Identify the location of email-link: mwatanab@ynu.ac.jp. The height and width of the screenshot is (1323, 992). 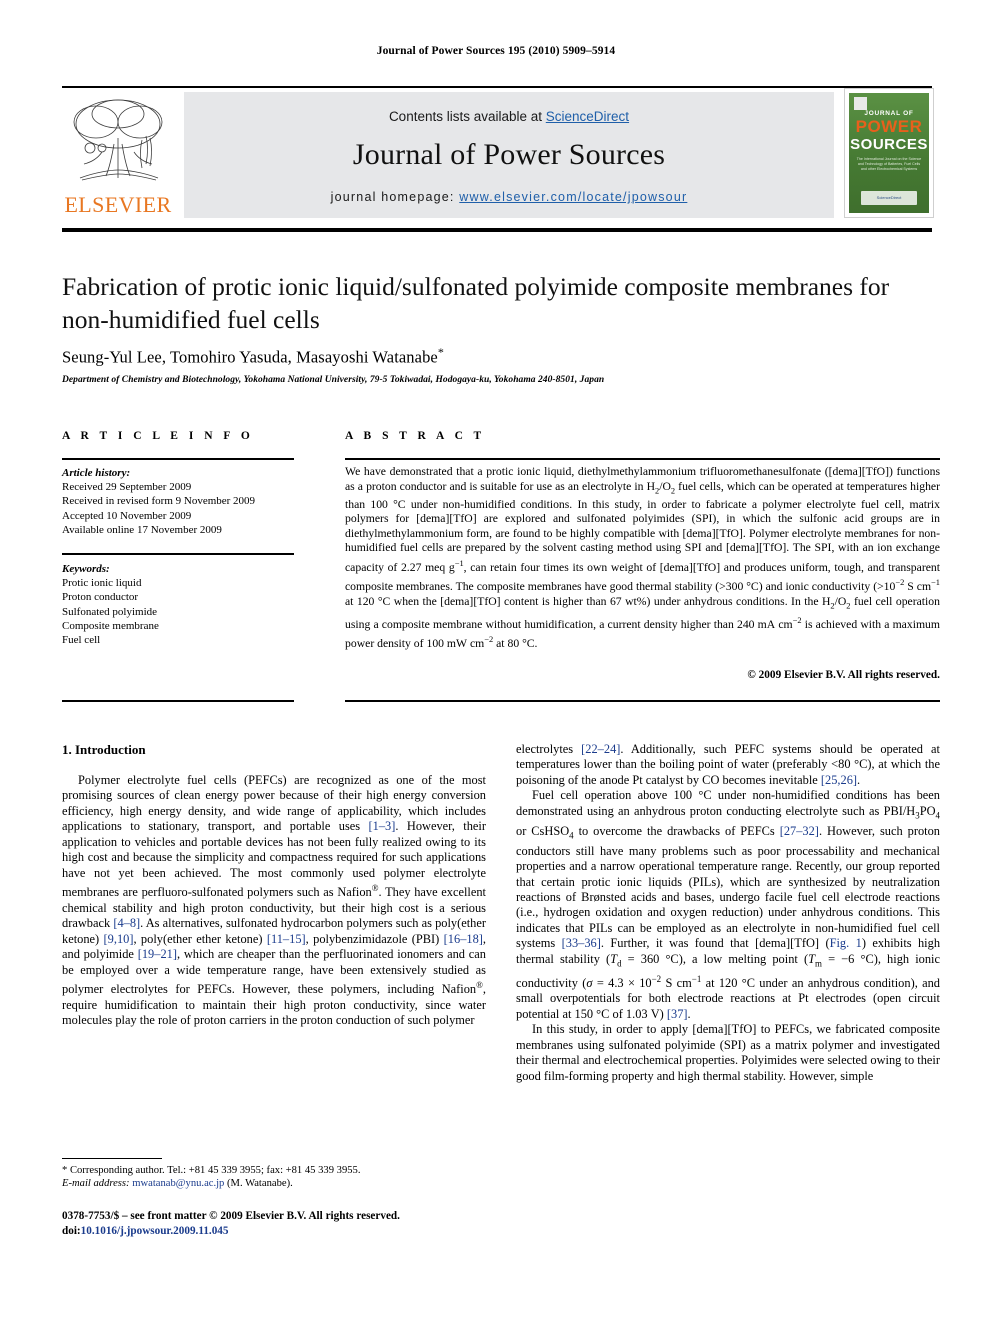
(178, 1183).